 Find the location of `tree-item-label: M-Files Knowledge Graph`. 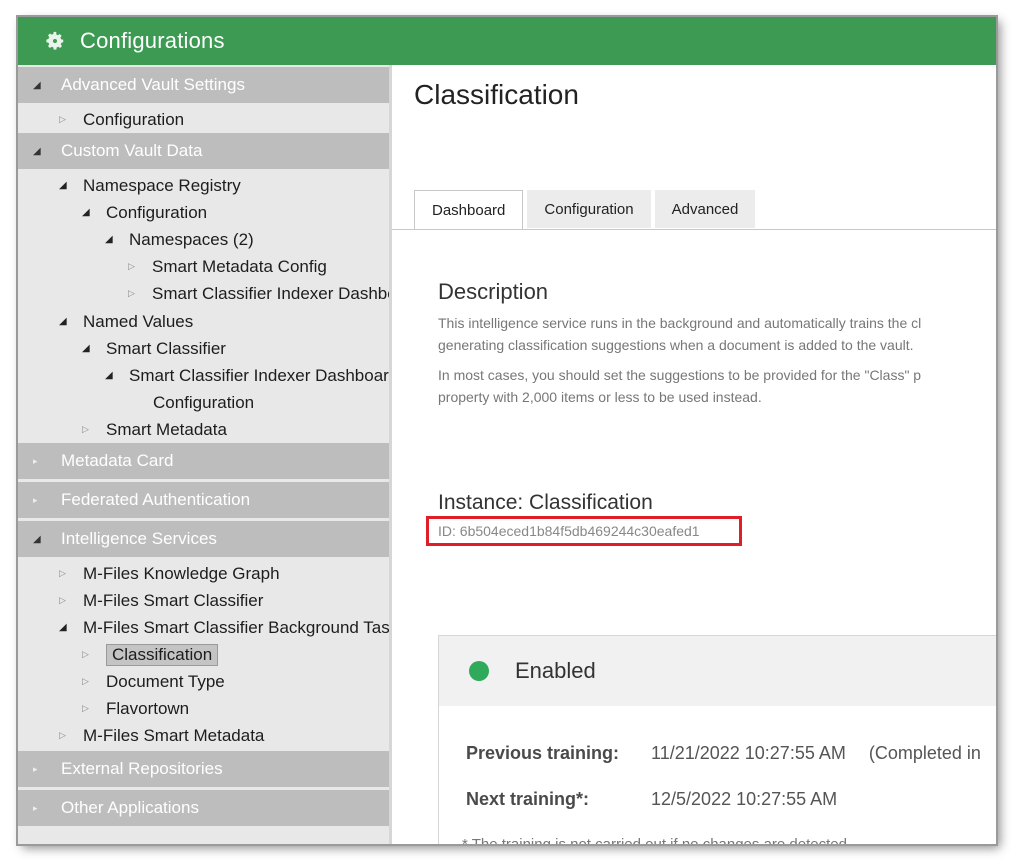

tree-item-label: M-Files Knowledge Graph is located at coordinates (181, 573).